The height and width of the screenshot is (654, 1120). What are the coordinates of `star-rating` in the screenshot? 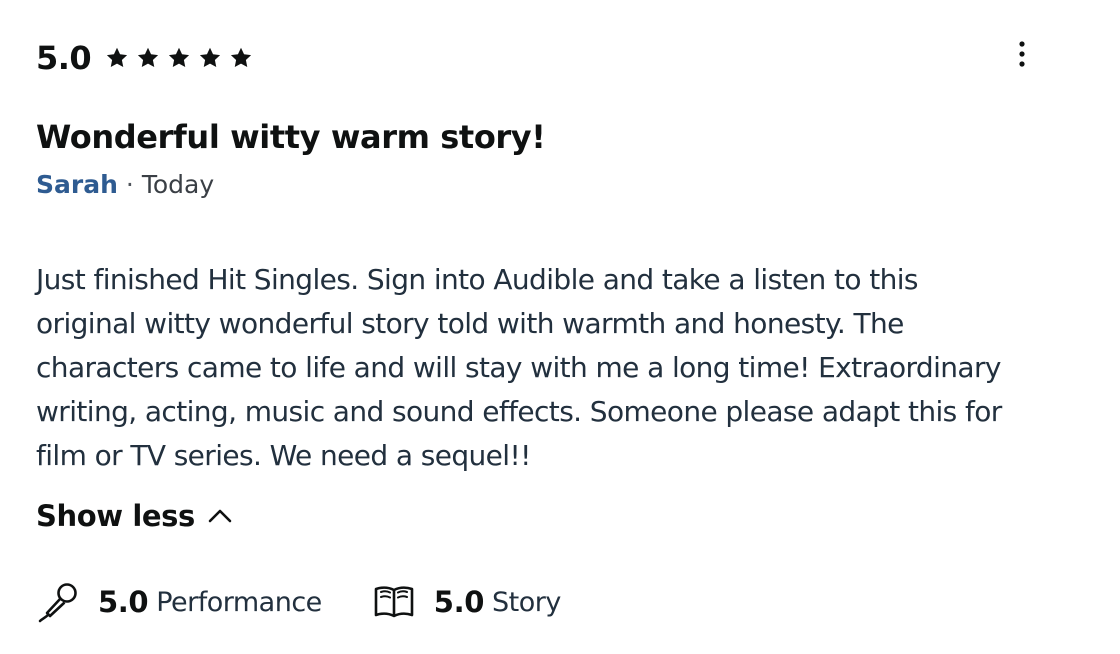 It's located at (179, 58).